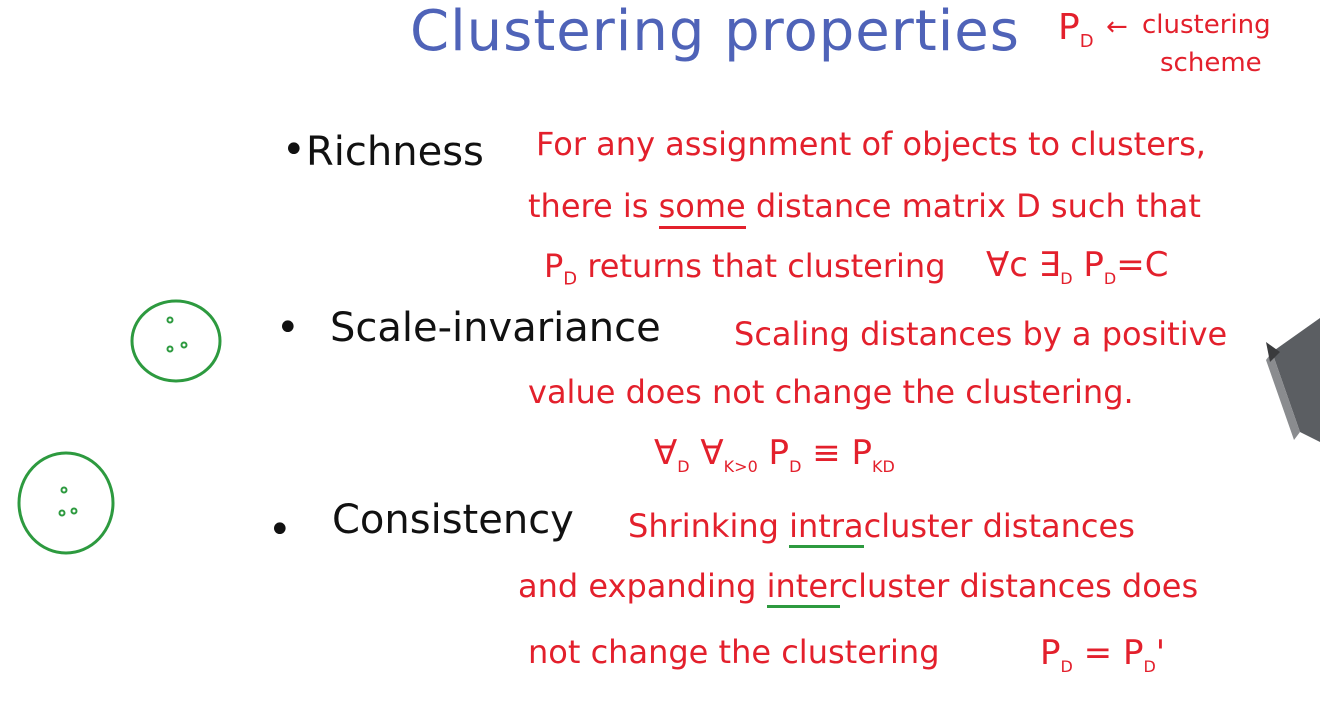 This screenshot has width=1320, height=717. What do you see at coordinates (66, 503) in the screenshot?
I see `consistency-sketch` at bounding box center [66, 503].